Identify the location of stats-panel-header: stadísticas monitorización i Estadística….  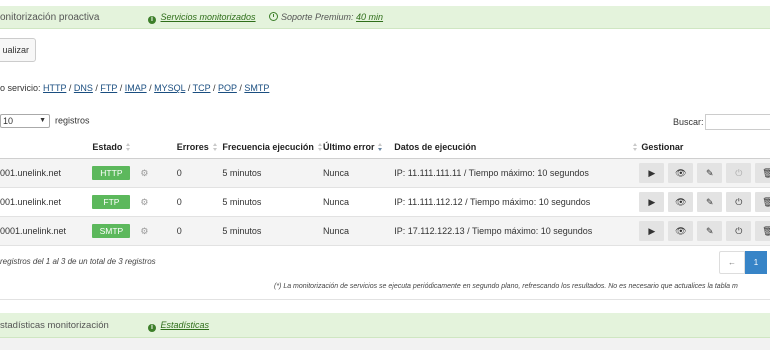
(385, 325).